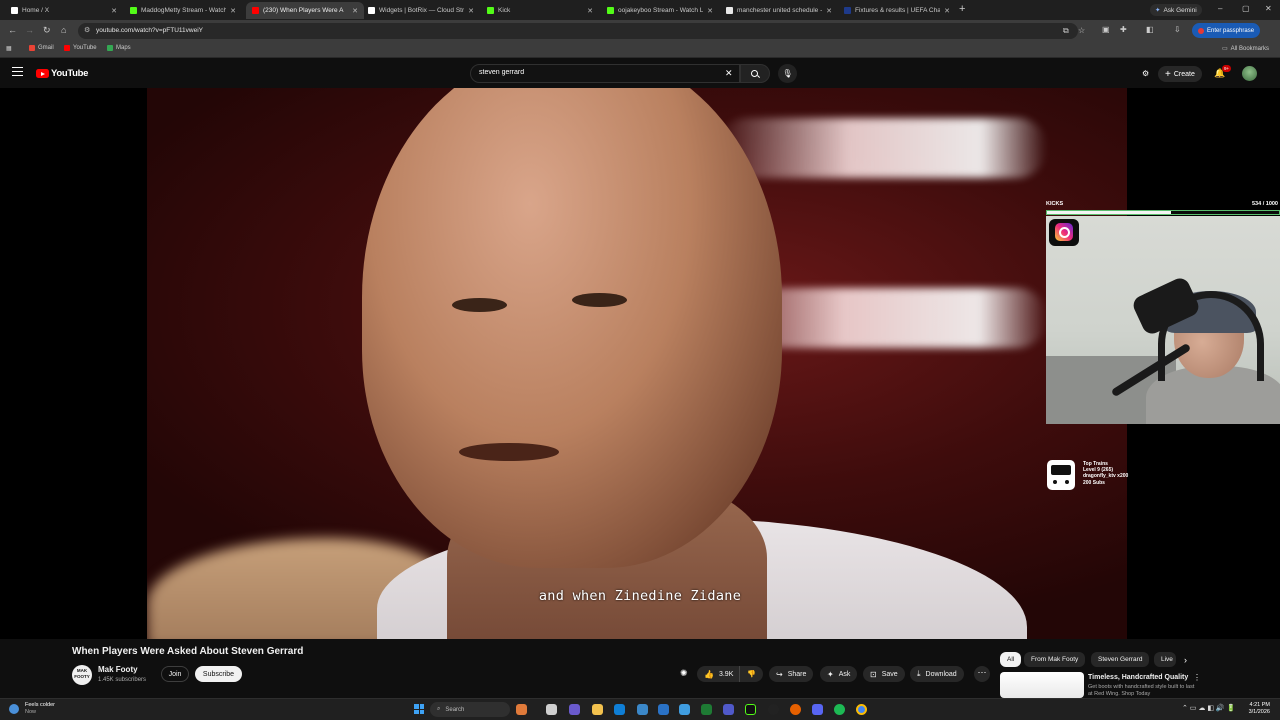 The image size is (1280, 720). Describe the element at coordinates (660, 10) in the screenshot. I see `browser-tab: oojakeyboo Stream - Watch Li ✕` at that location.